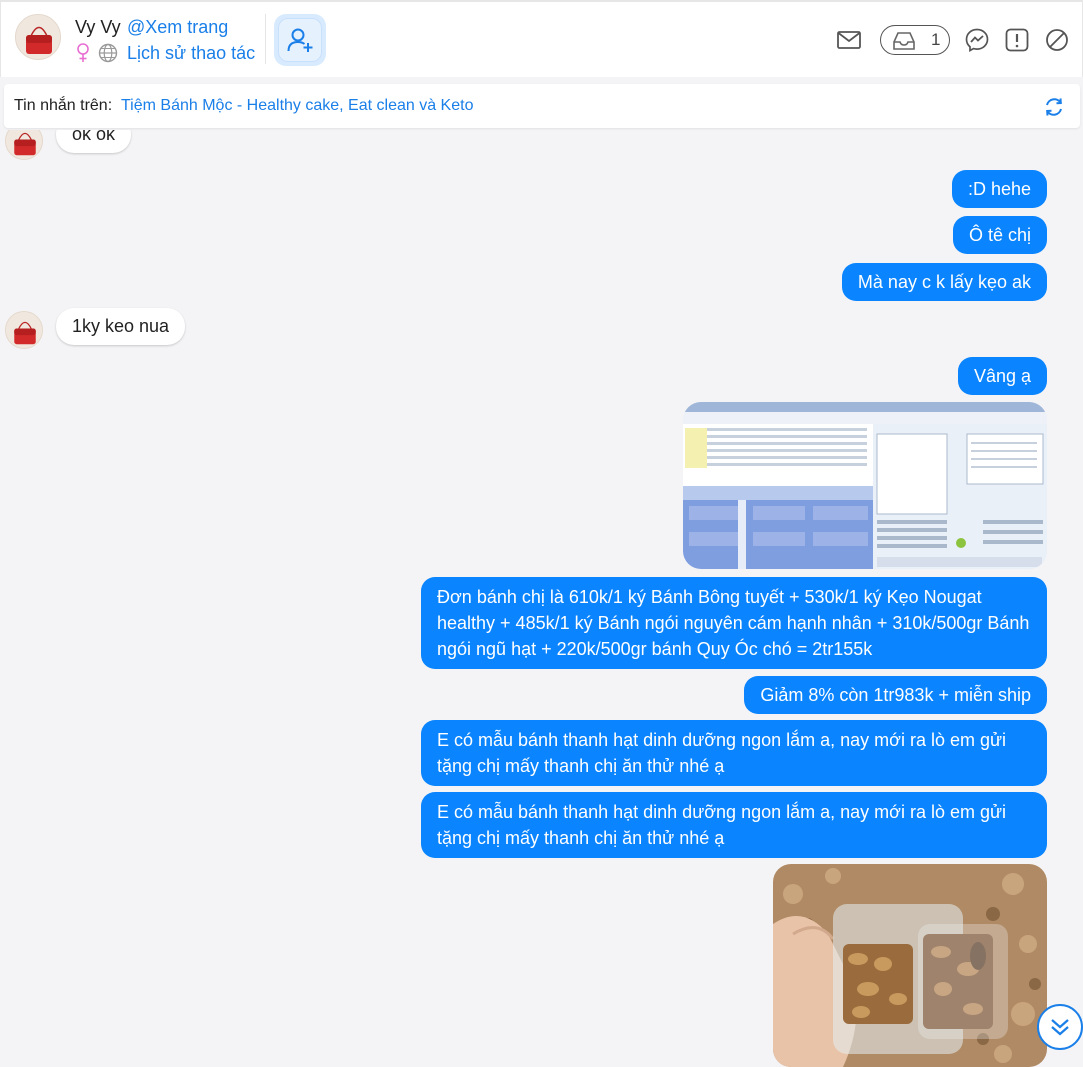  I want to click on divider, so click(265, 39).